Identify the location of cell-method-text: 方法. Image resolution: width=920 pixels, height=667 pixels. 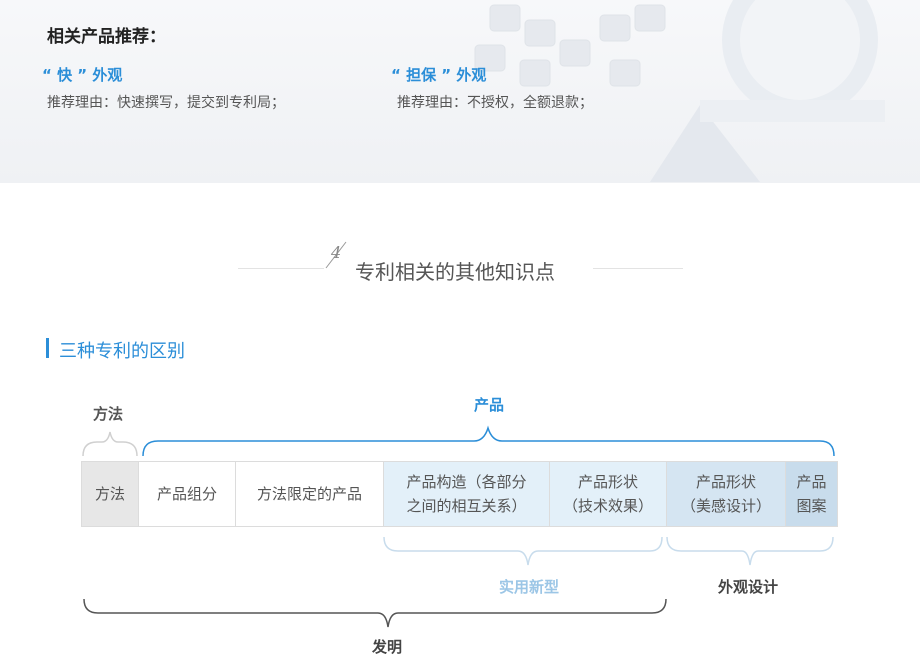
(109, 494).